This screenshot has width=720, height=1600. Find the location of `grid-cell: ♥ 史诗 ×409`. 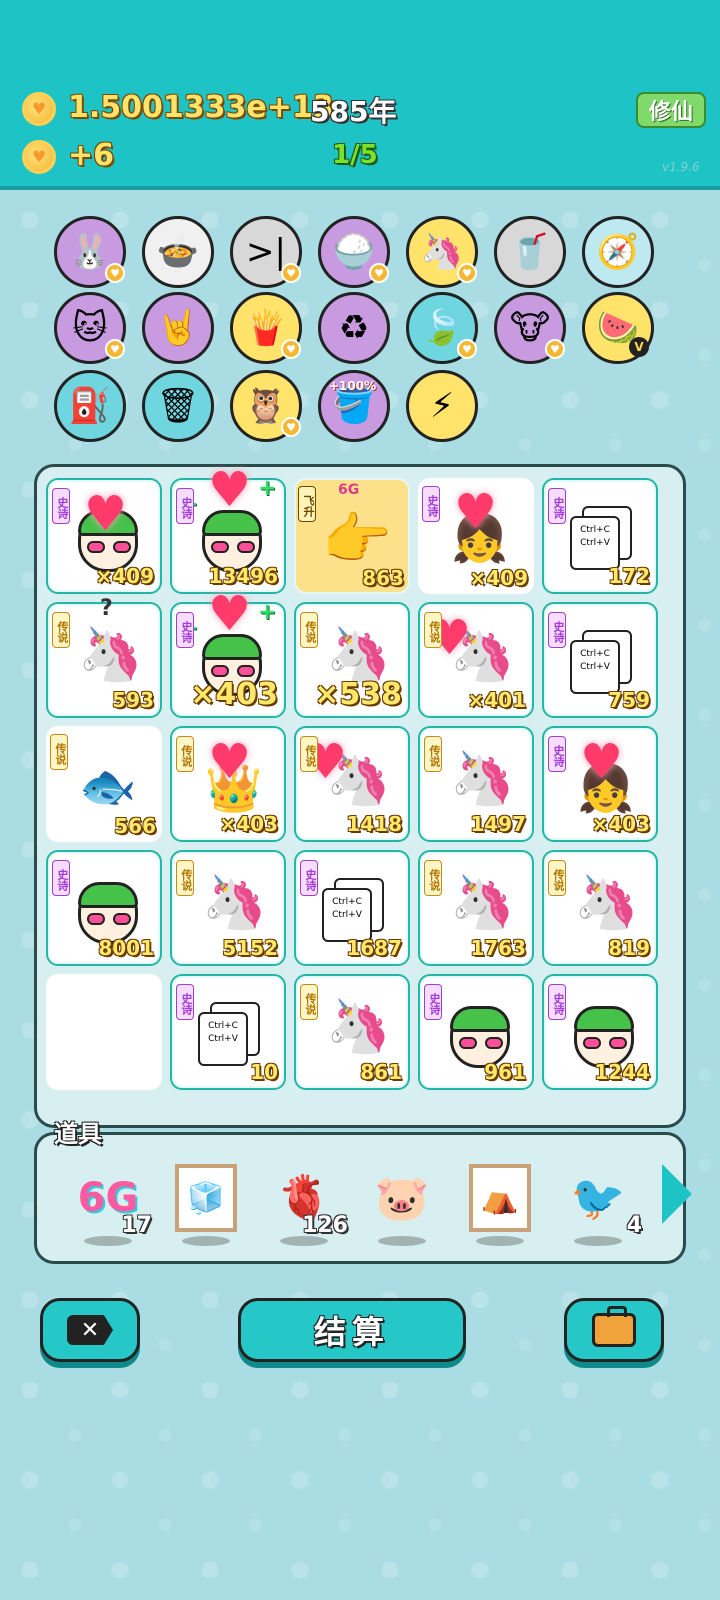

grid-cell: ♥ 史诗 ×409 is located at coordinates (104, 536).